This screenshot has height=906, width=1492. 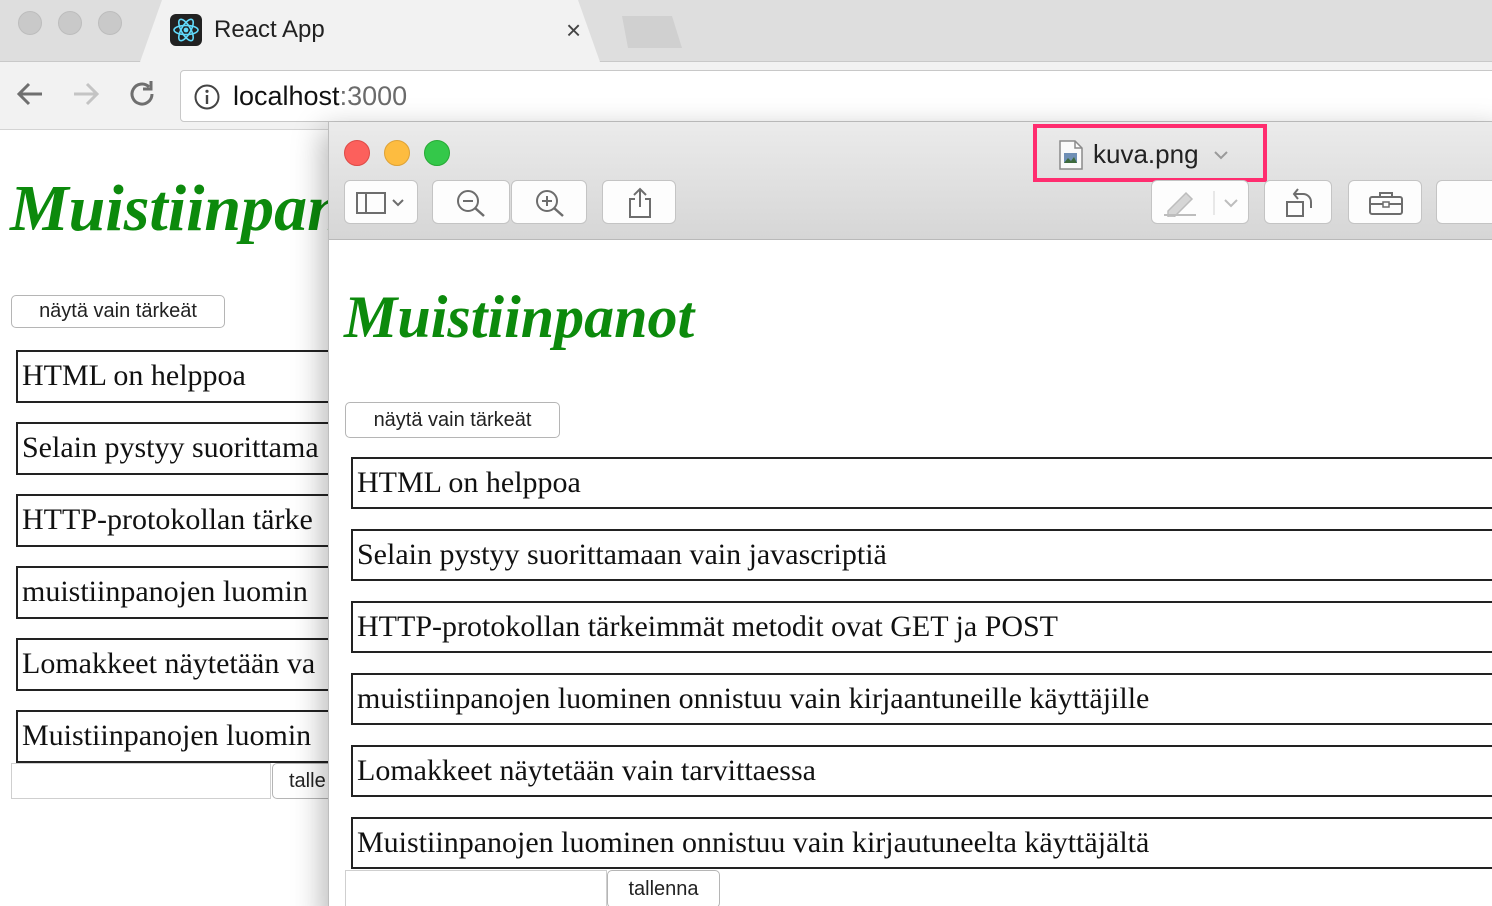 I want to click on info-icon, so click(x=207, y=97).